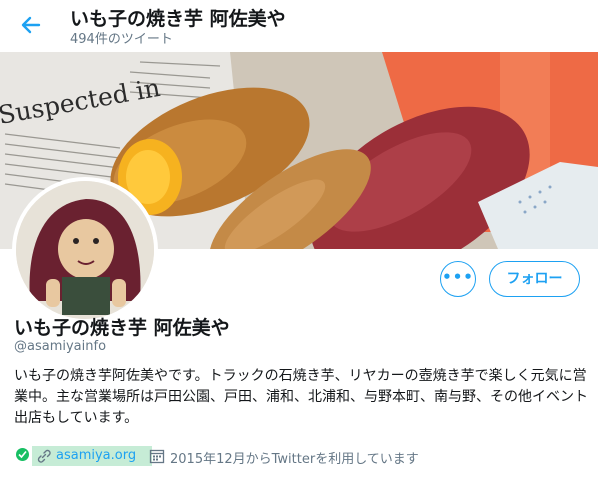  Describe the element at coordinates (96, 455) in the screenshot. I see `website-link: asamiya.org` at that location.